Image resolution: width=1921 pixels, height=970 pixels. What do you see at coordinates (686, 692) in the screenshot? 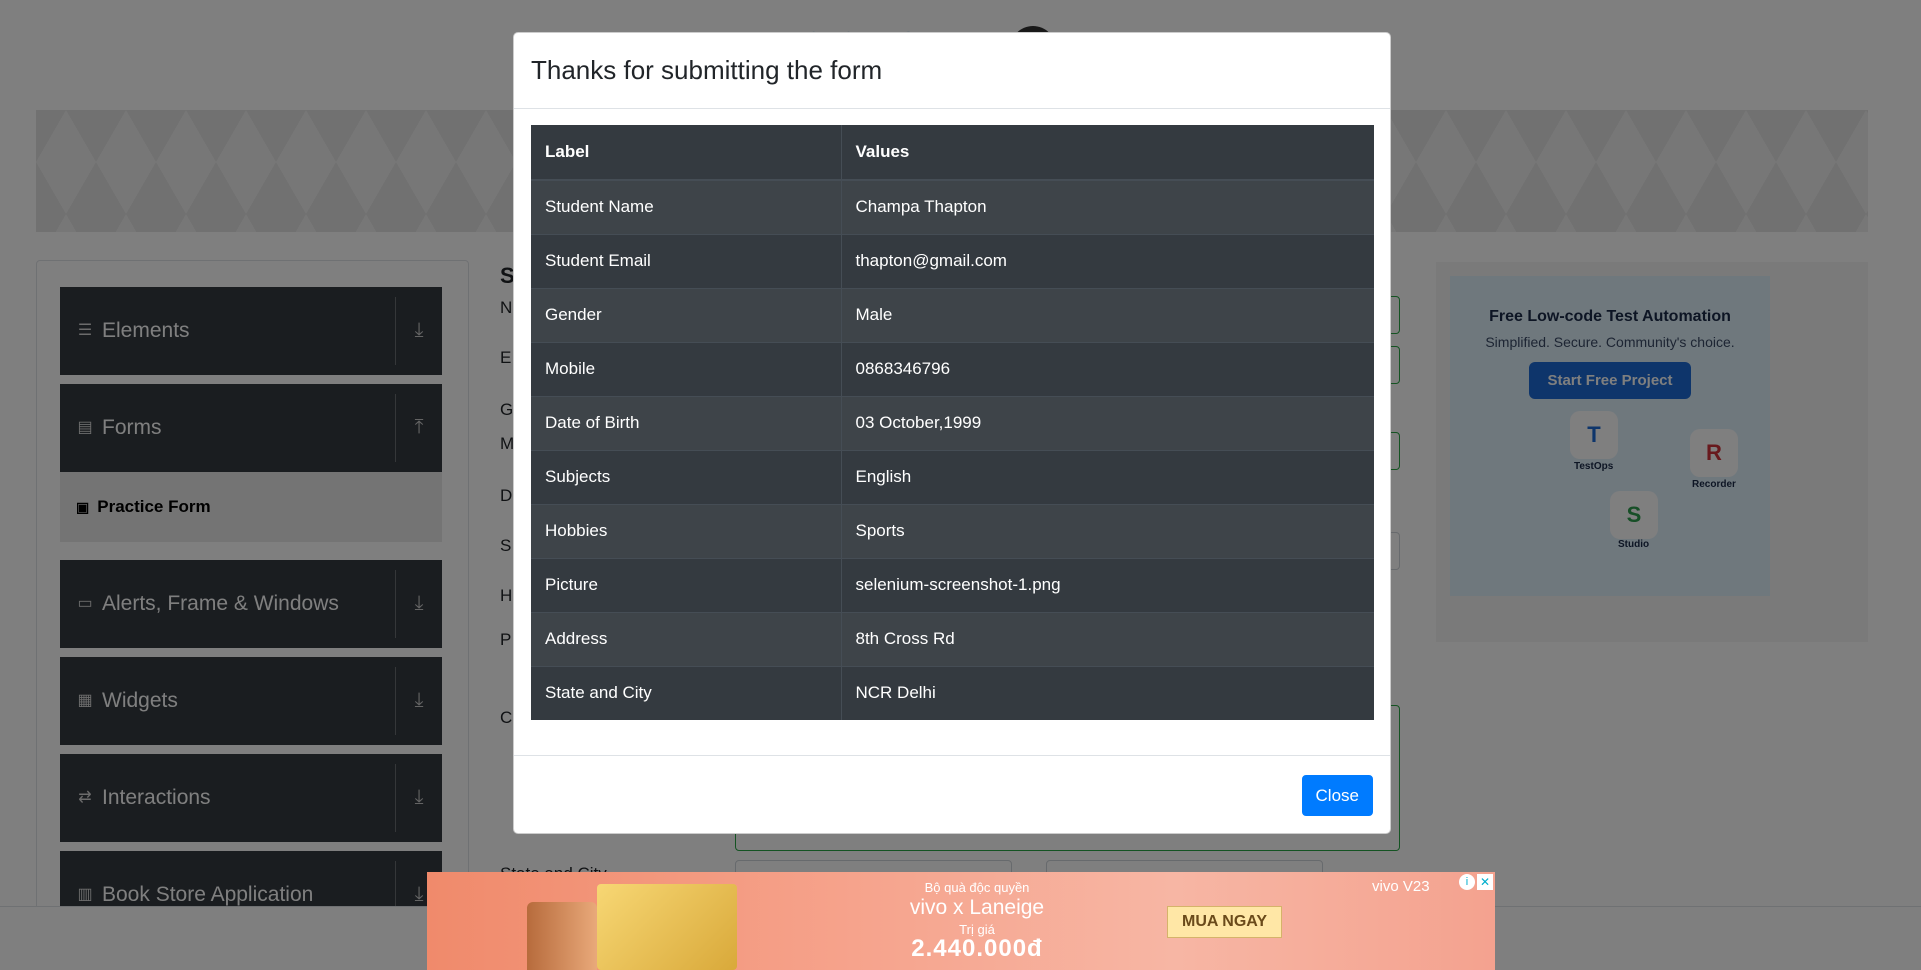
I see `row-label: State and City` at bounding box center [686, 692].